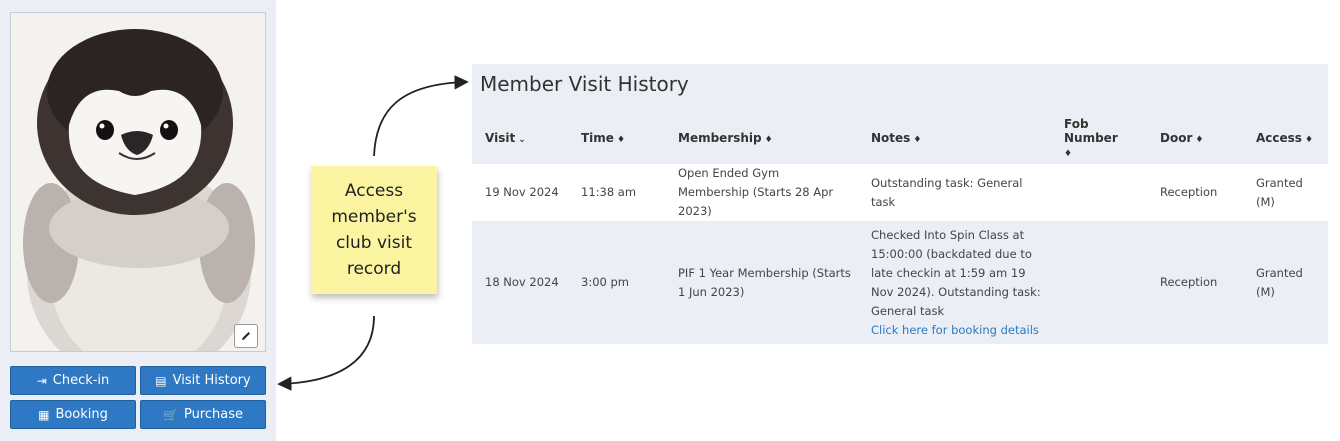 The width and height of the screenshot is (1340, 441). What do you see at coordinates (584, 84) in the screenshot?
I see `page-title: Member Visit History` at bounding box center [584, 84].